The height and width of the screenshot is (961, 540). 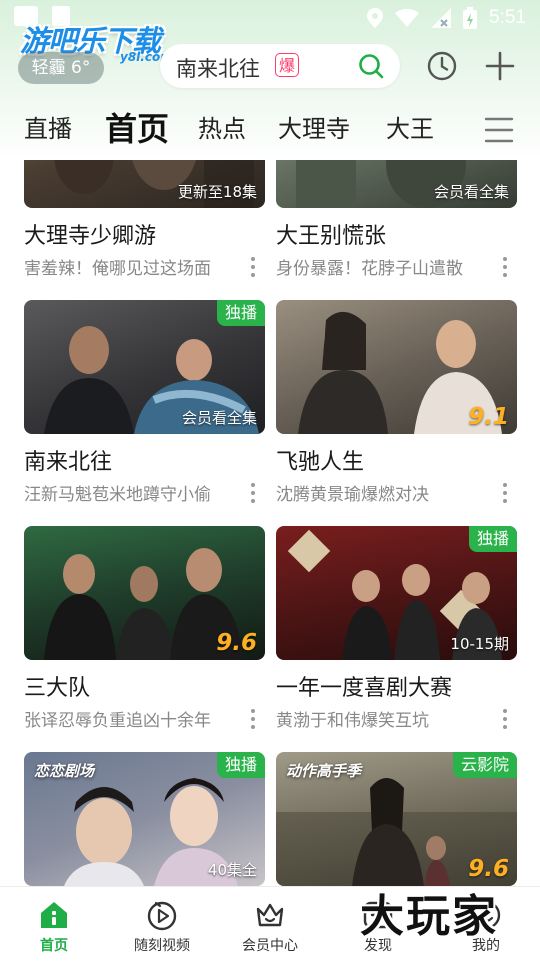 What do you see at coordinates (54, 915) in the screenshot?
I see `home-icon` at bounding box center [54, 915].